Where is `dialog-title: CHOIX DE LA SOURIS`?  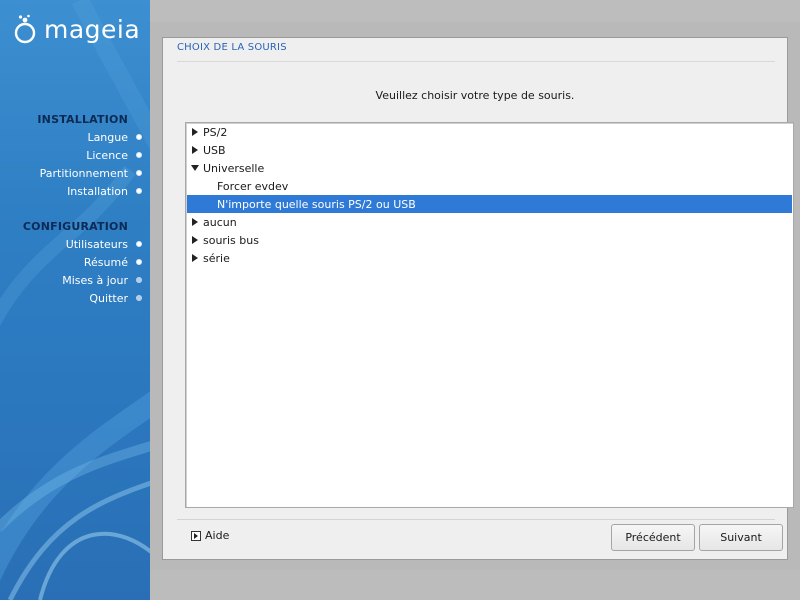
dialog-title: CHOIX DE LA SOURIS is located at coordinates (232, 47).